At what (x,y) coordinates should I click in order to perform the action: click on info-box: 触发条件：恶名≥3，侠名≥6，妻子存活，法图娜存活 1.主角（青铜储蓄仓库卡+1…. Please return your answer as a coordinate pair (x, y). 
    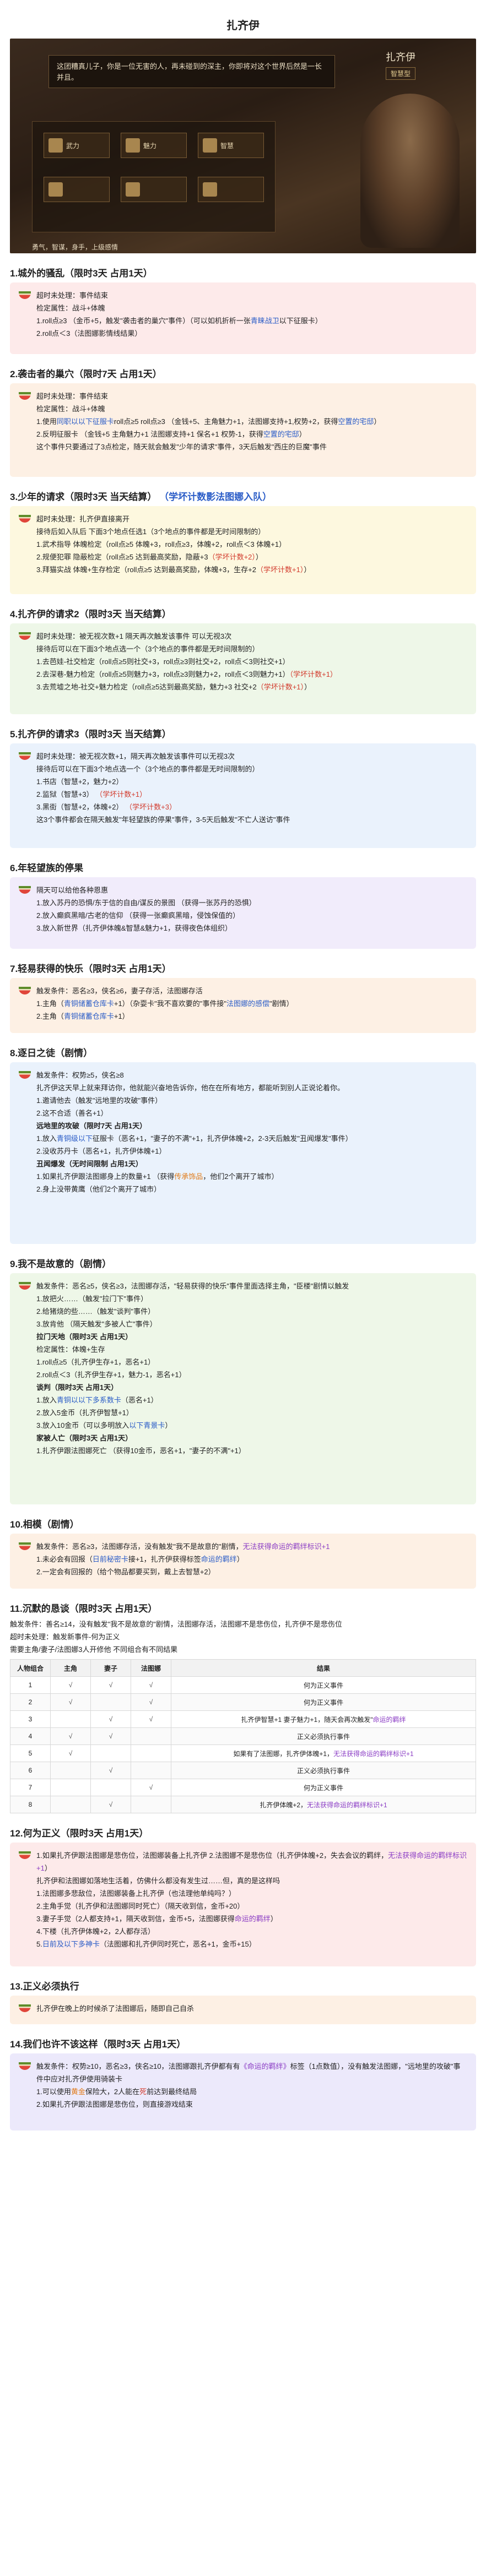
    Looking at the image, I should click on (243, 1006).